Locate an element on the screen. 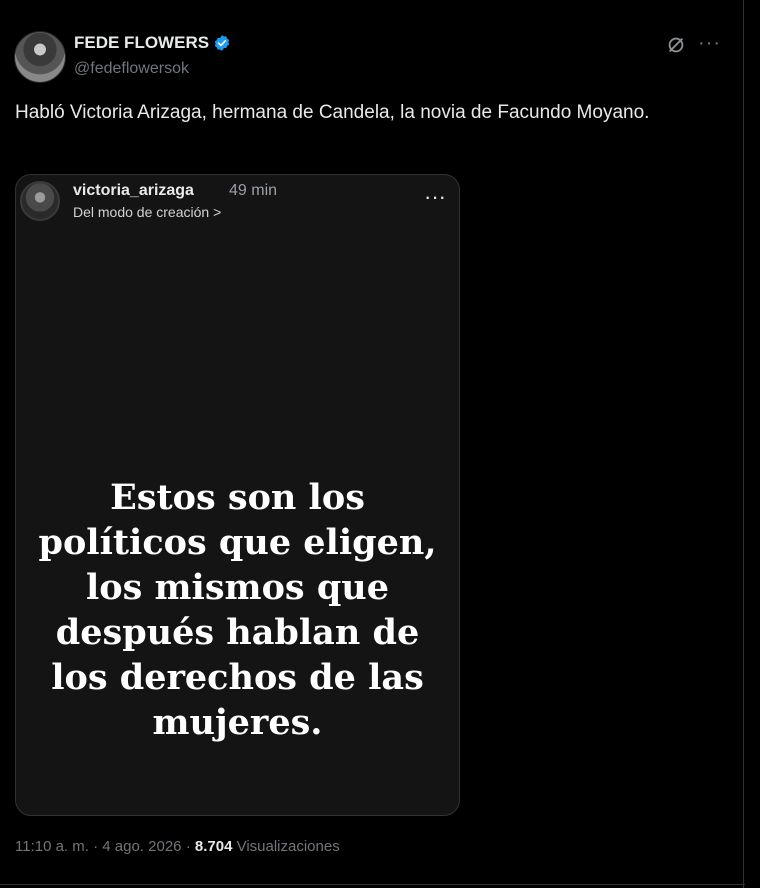 The image size is (760, 888). story-time: 49 min is located at coordinates (253, 190).